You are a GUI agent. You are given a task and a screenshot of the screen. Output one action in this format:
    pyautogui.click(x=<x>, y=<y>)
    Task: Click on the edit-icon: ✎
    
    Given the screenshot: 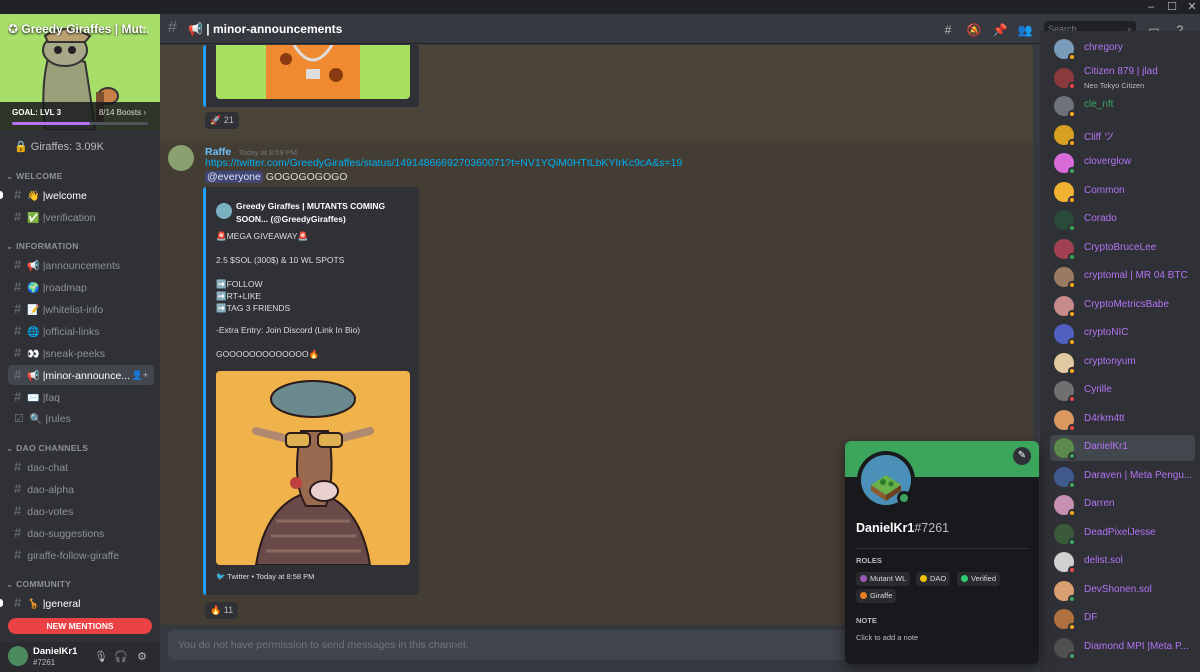 What is the action you would take?
    pyautogui.click(x=1022, y=456)
    